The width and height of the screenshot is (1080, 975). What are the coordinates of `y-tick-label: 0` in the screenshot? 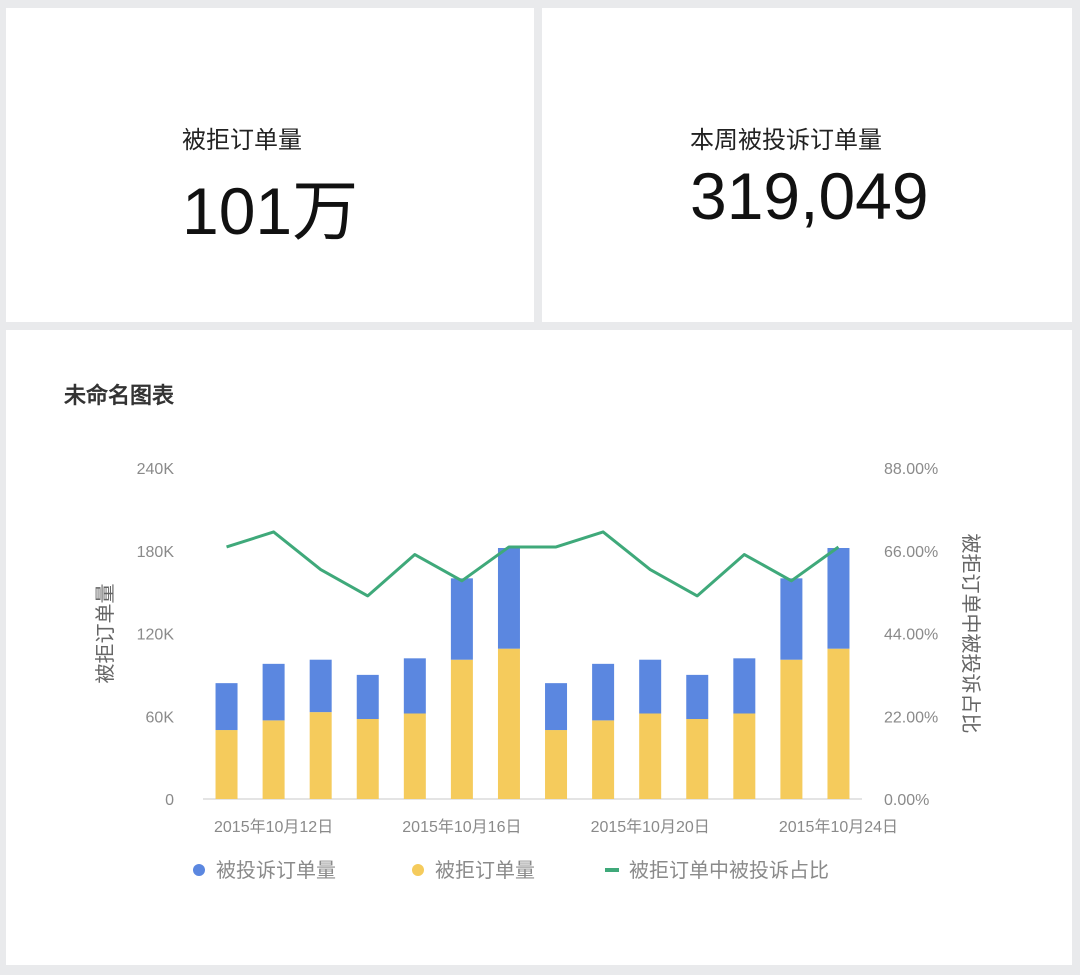 It's located at (169, 800).